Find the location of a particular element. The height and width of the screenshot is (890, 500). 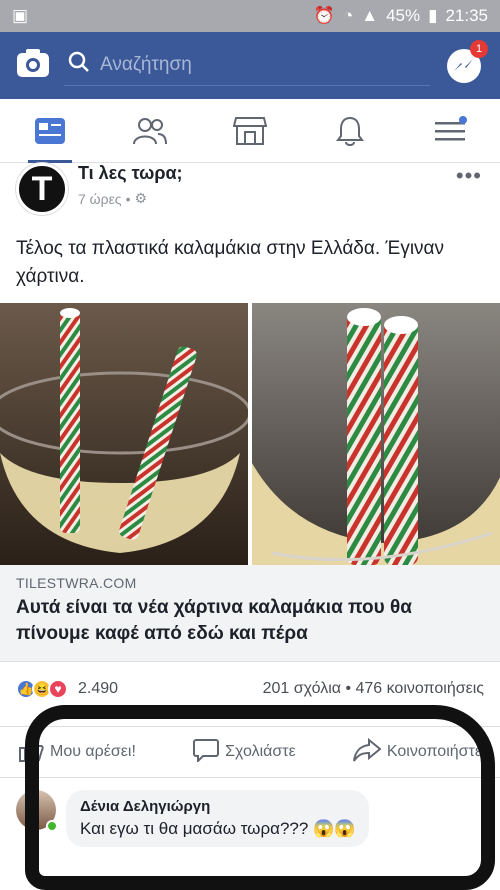

share-icon is located at coordinates (367, 752).